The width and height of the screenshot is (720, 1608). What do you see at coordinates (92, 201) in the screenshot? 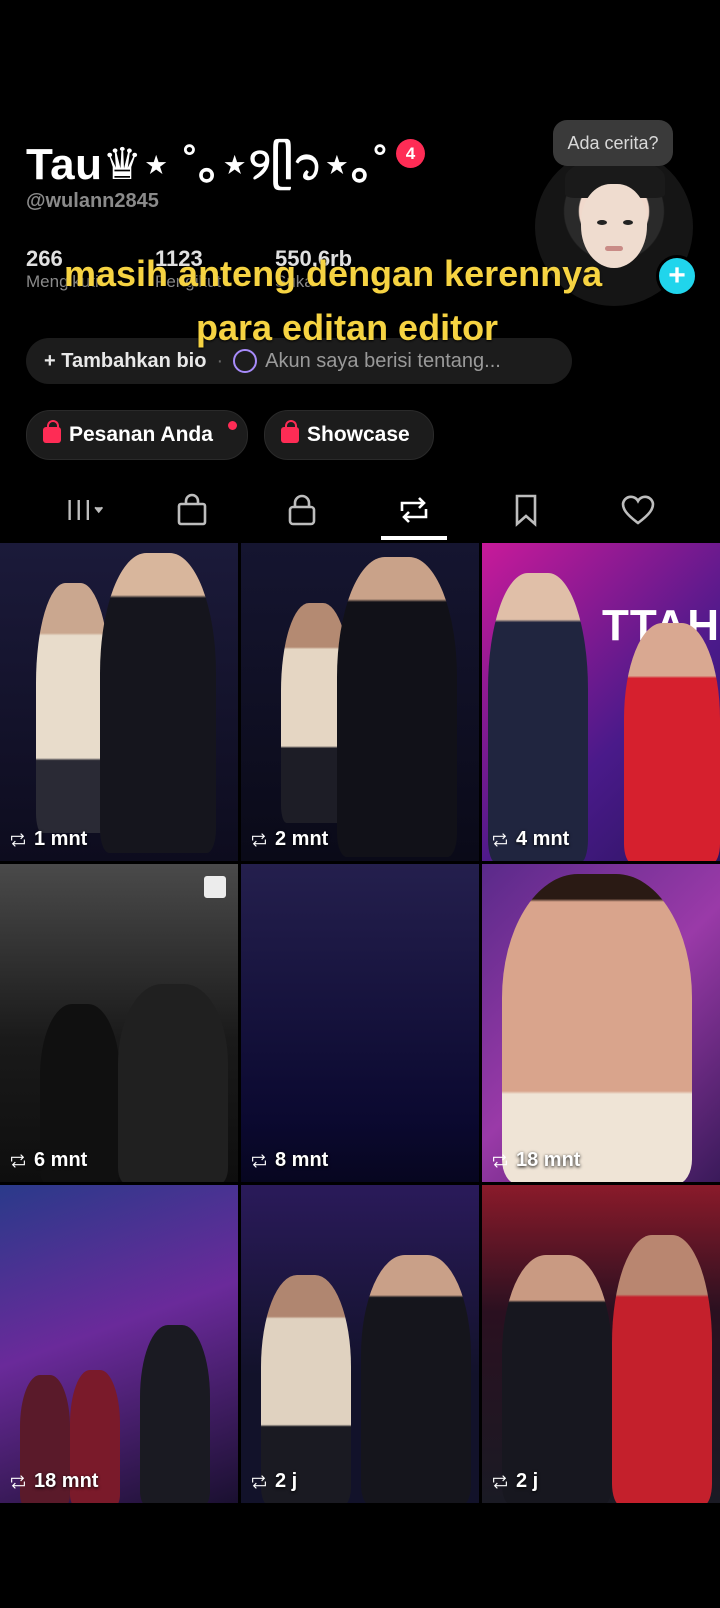
I see `profile-handle: @wulann2845` at bounding box center [92, 201].